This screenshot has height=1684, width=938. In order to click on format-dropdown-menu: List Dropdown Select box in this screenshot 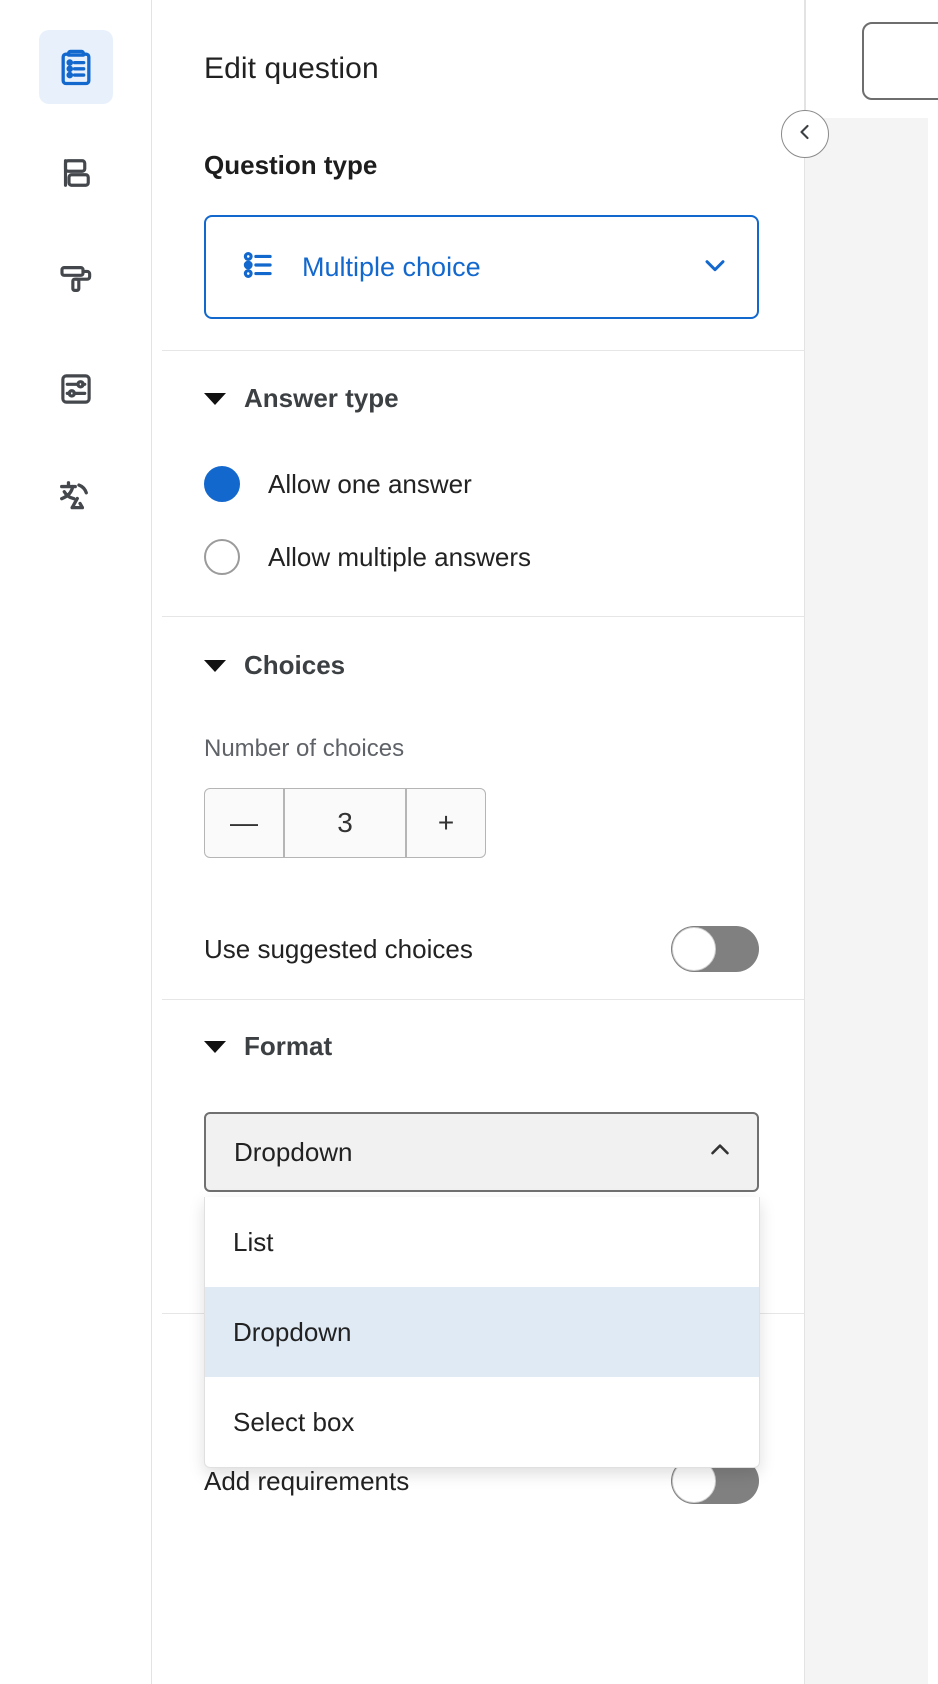, I will do `click(482, 1332)`.